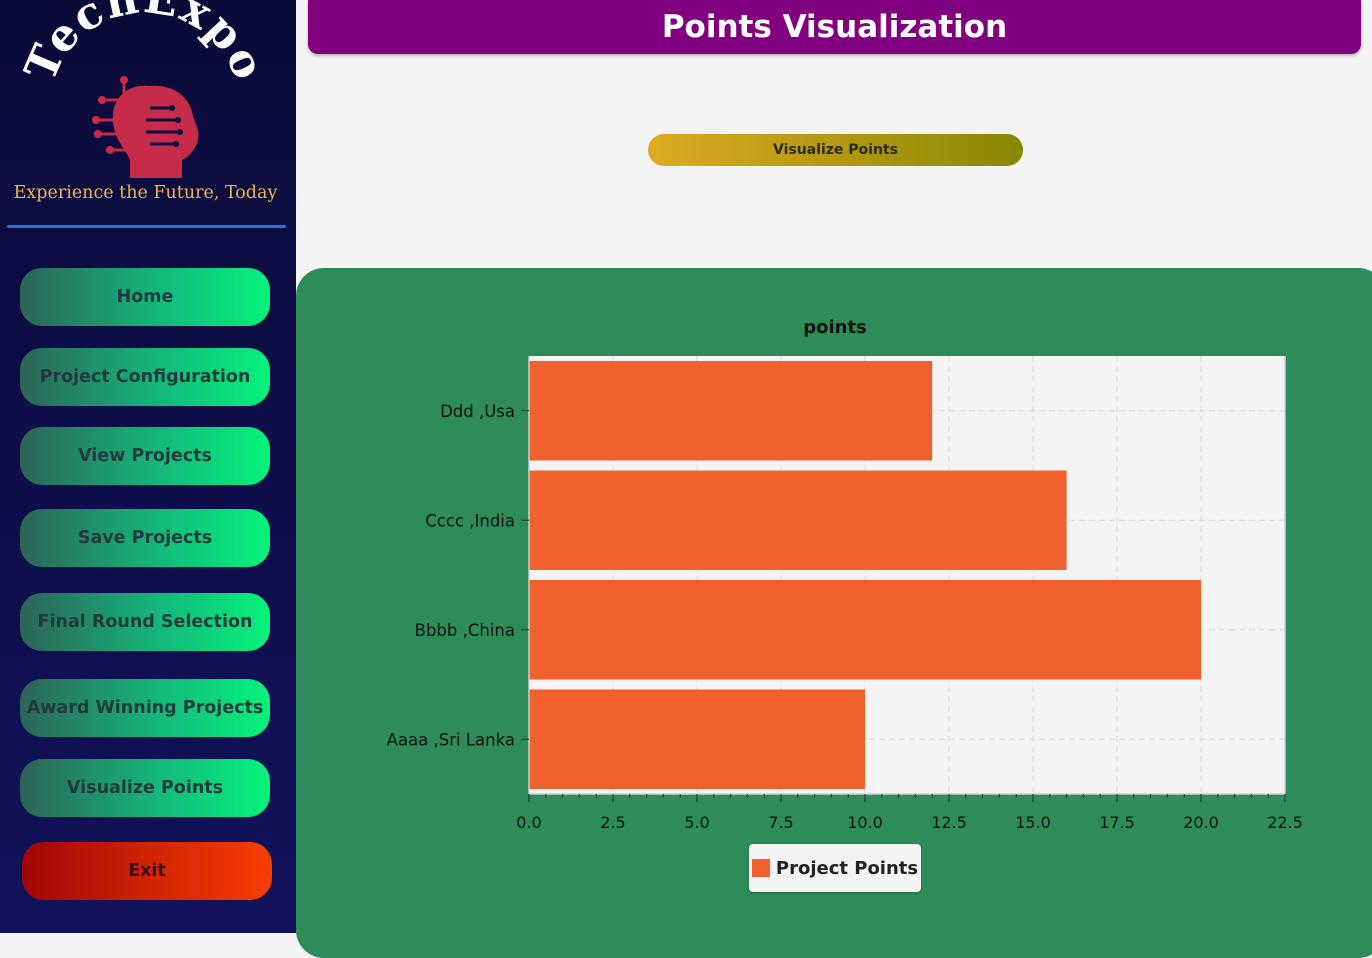 The width and height of the screenshot is (1372, 958). I want to click on sidebar-divider, so click(146, 226).